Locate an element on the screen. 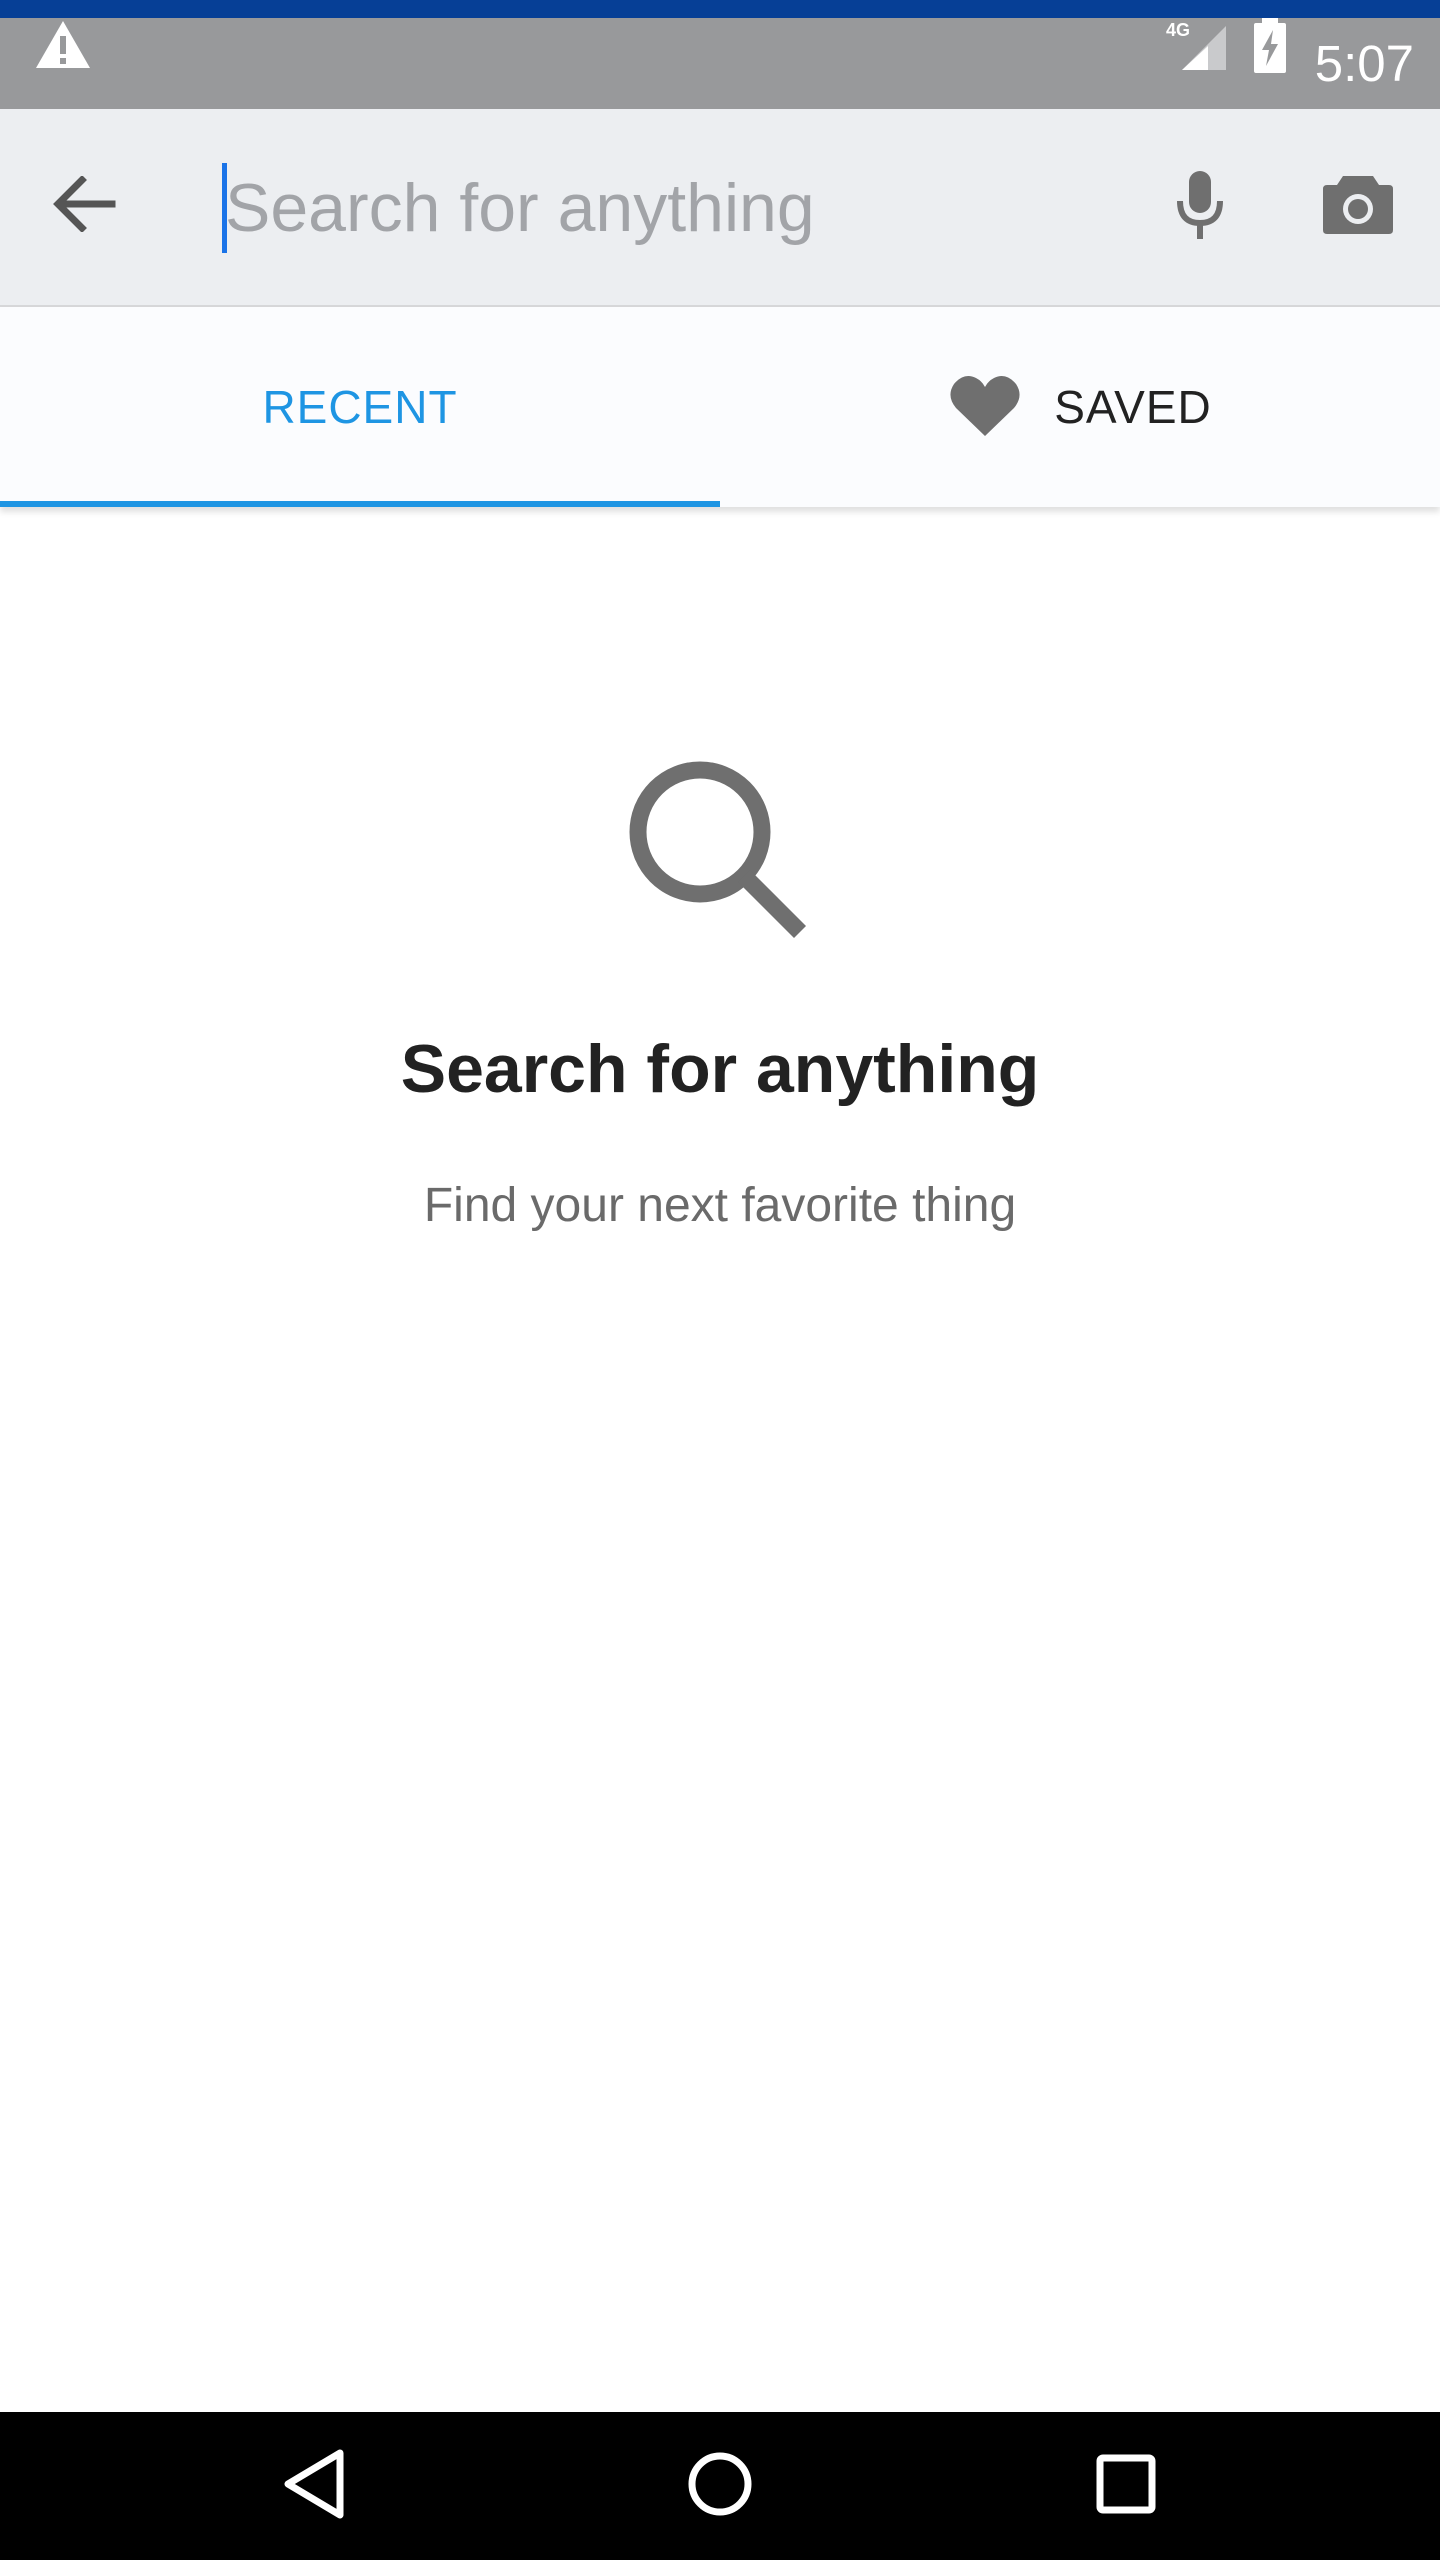 This screenshot has height=2560, width=1440. tab-recent-label: RECENT is located at coordinates (360, 407).